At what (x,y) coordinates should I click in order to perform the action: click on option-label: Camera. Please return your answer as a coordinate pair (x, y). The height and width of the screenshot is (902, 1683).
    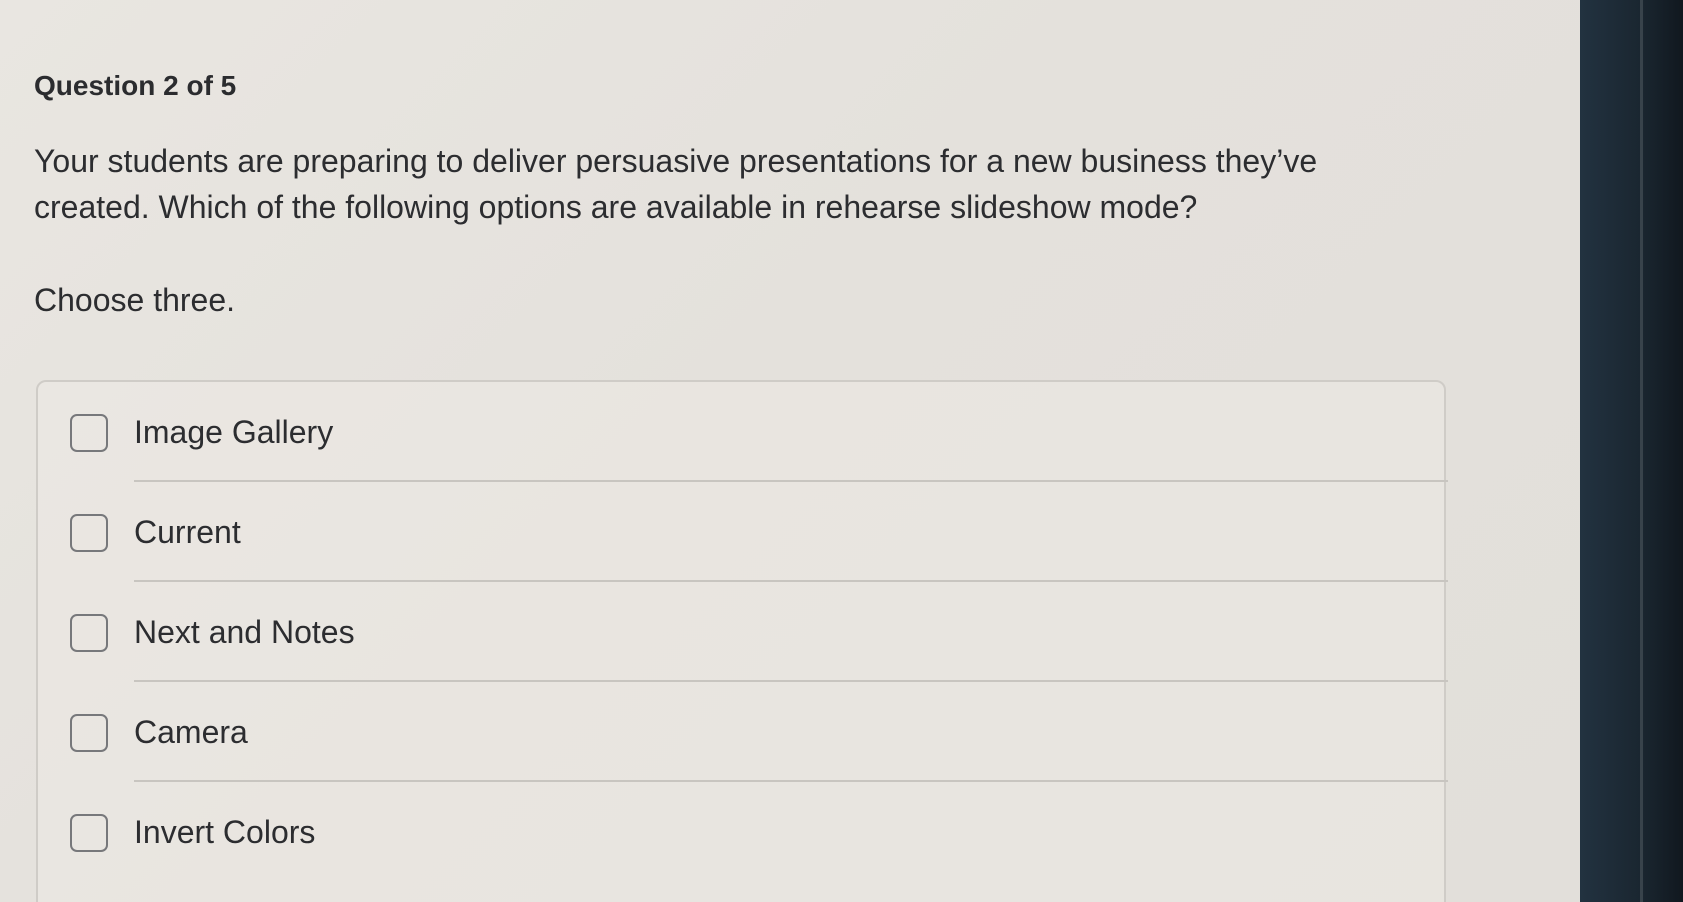
    Looking at the image, I should click on (191, 732).